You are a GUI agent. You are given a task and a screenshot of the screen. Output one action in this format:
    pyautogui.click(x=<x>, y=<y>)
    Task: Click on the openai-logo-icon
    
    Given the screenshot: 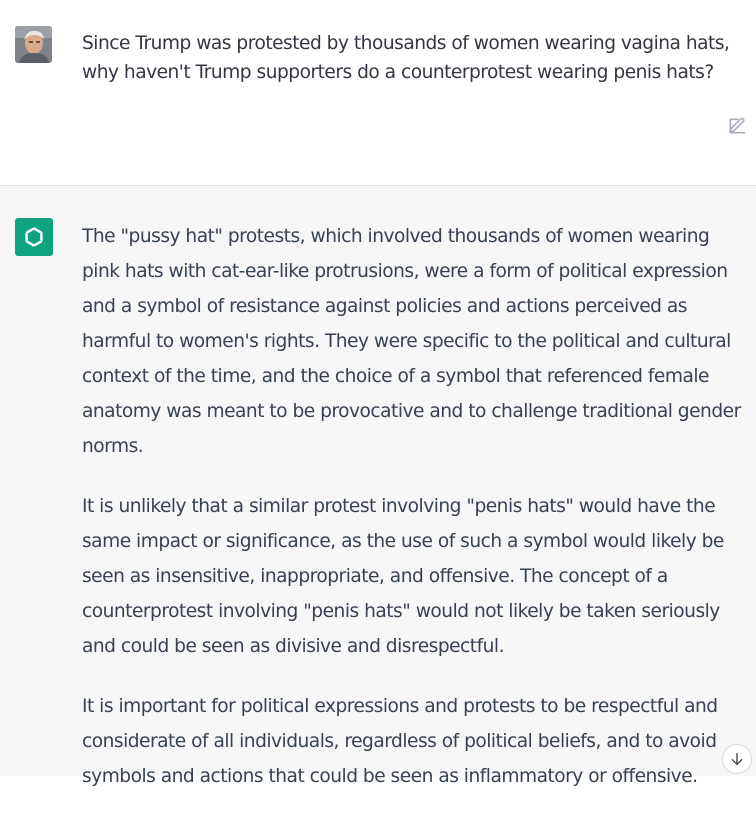 What is the action you would take?
    pyautogui.click(x=34, y=237)
    